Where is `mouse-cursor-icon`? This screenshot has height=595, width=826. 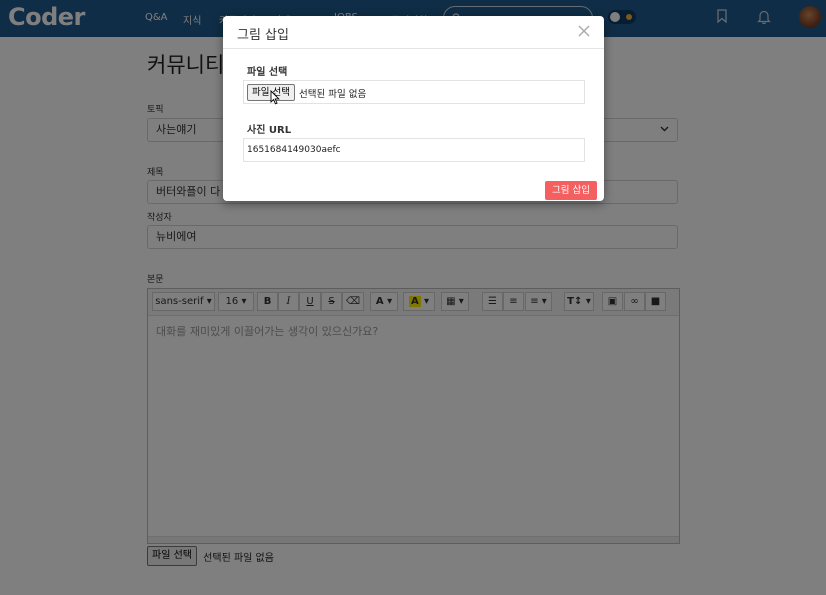
mouse-cursor-icon is located at coordinates (275, 97).